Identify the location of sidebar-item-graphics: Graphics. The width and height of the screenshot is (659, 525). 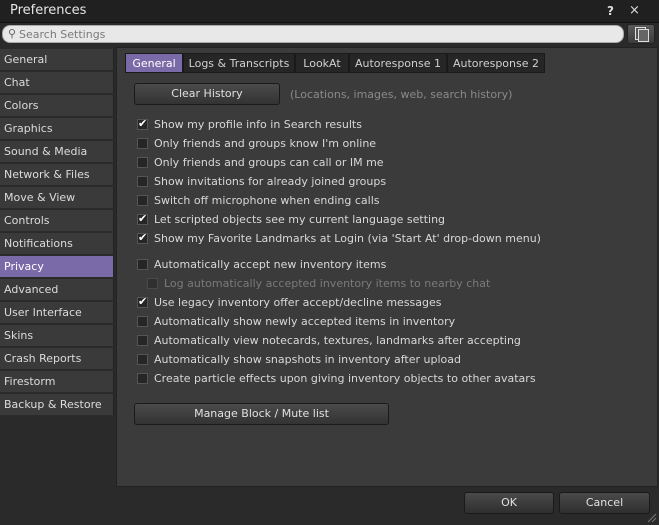
(57, 128).